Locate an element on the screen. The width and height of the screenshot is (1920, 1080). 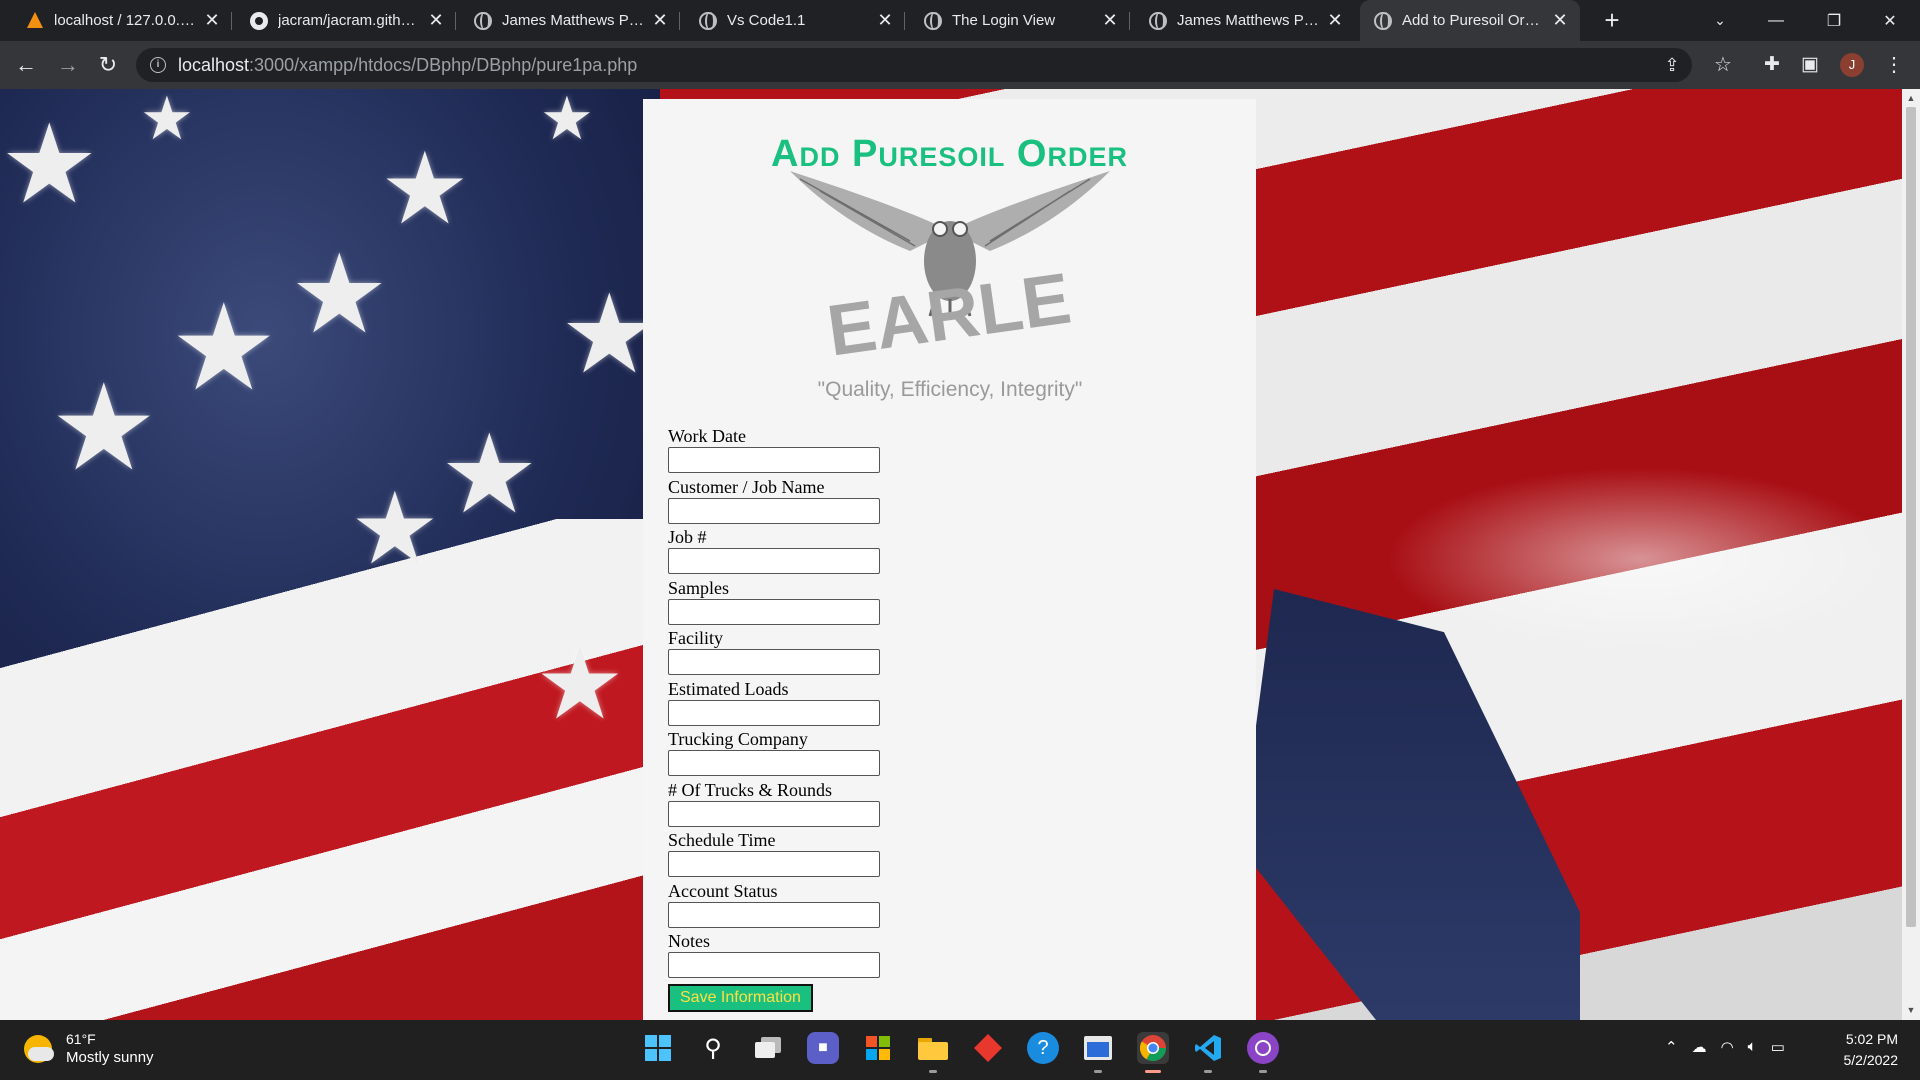
search-icon: ⚲ is located at coordinates (713, 1048).